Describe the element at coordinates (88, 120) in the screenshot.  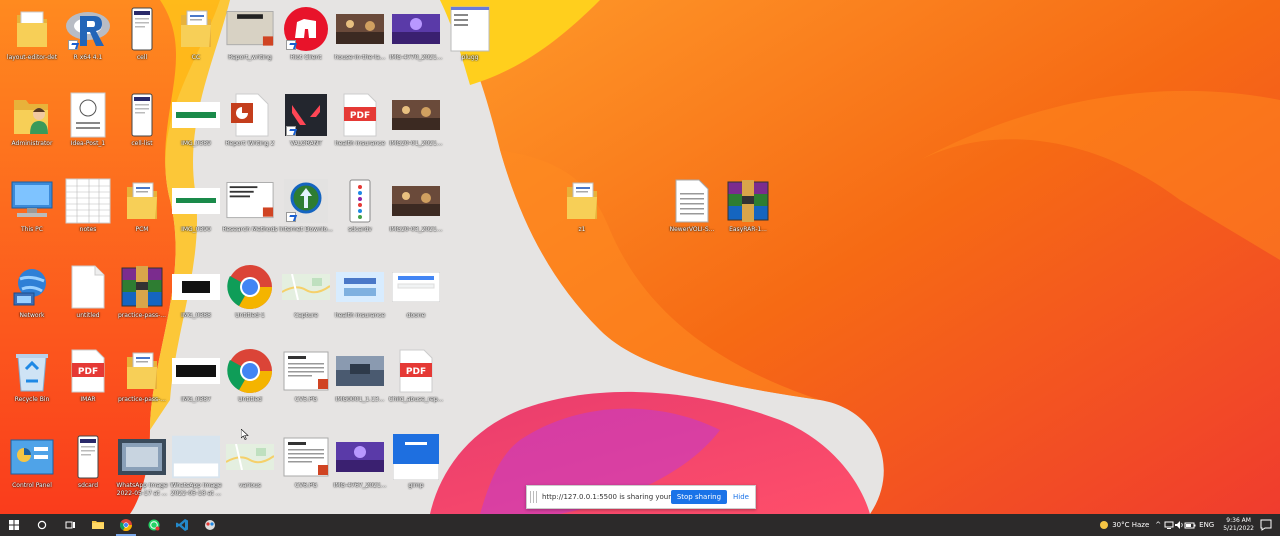
I see `desktop-icon: Idea-Post_1` at that location.